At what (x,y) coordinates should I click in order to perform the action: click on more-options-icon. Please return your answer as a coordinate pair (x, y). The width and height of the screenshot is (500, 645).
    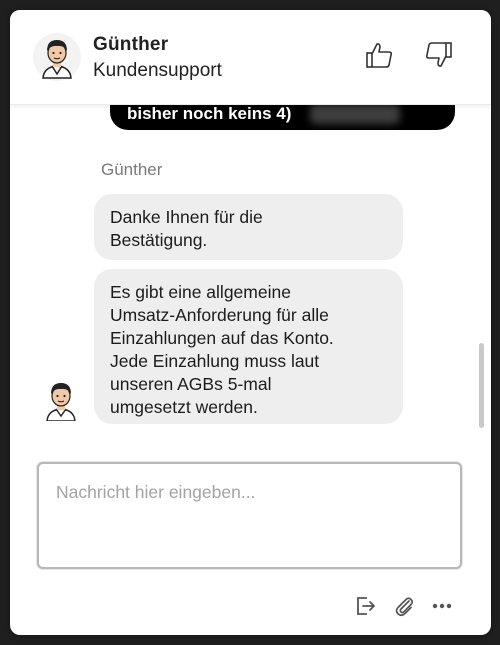
    Looking at the image, I should click on (442, 608).